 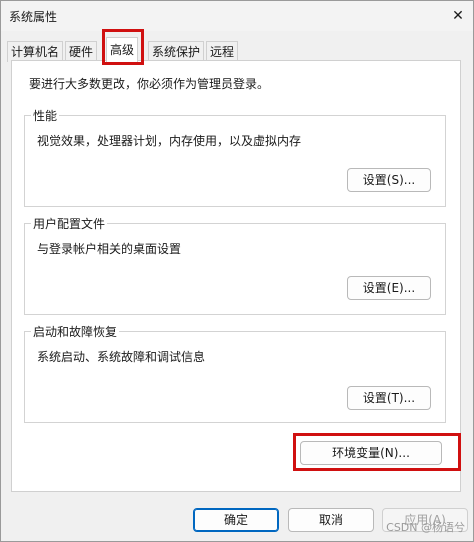 I want to click on tab-advanced: 高级, so click(x=122, y=49).